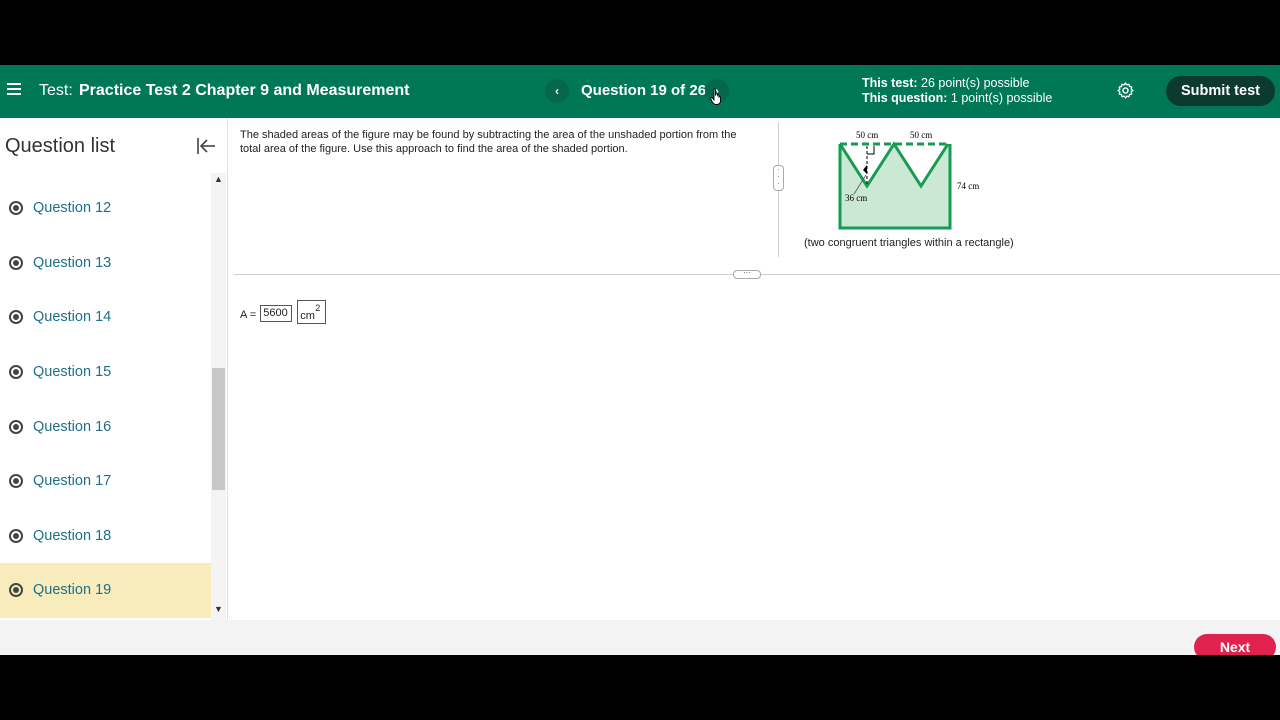 This screenshot has height=720, width=1280. Describe the element at coordinates (318, 308) in the screenshot. I see `unit-exponent: 2` at that location.